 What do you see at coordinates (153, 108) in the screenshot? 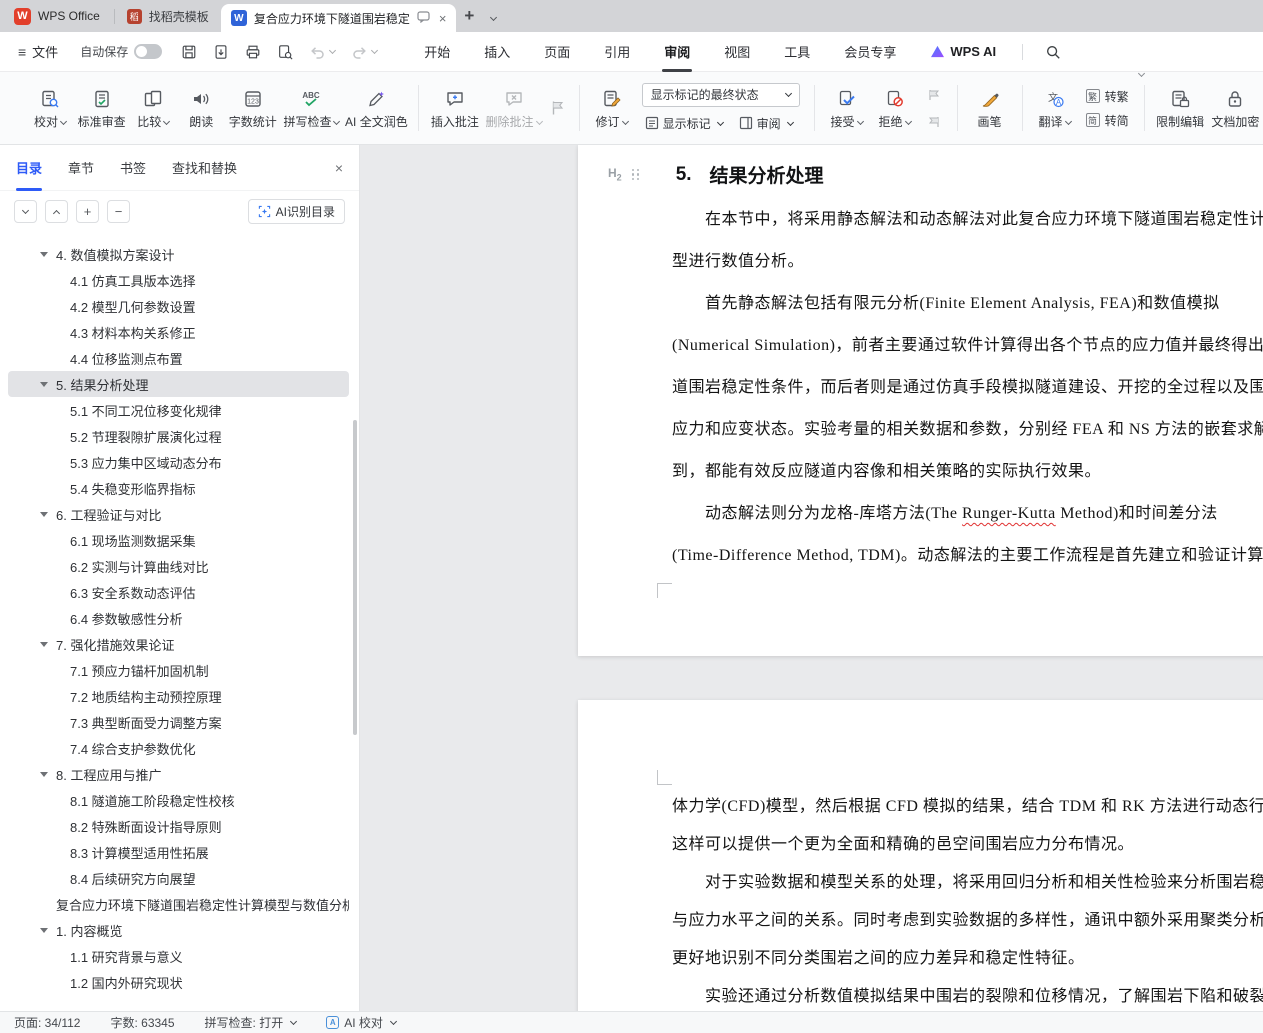
I see `compare-button: 比较` at bounding box center [153, 108].